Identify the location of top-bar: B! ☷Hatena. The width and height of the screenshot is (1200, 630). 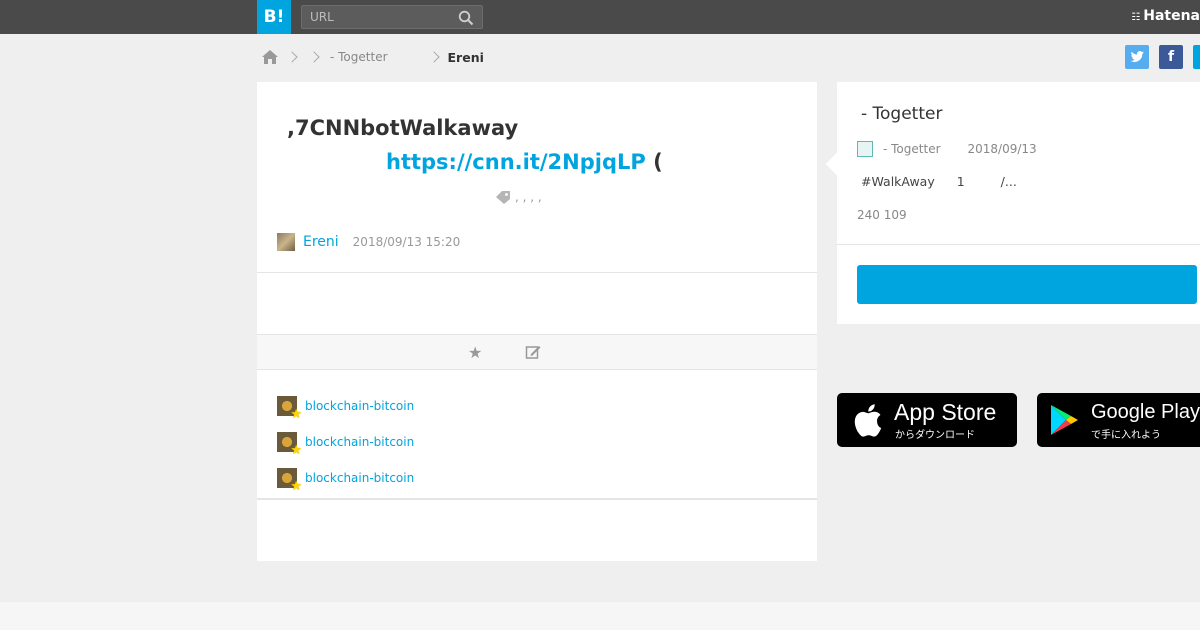
(600, 17).